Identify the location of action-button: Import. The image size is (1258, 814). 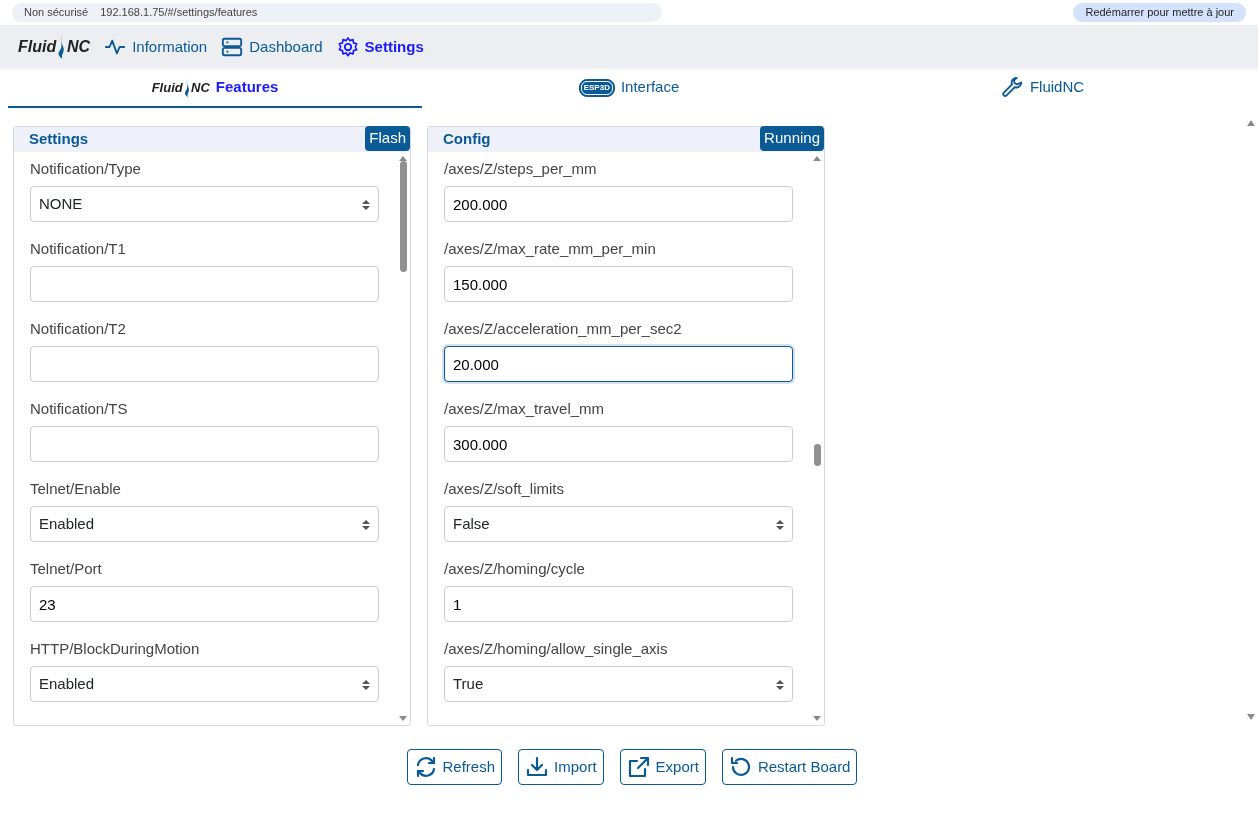
(561, 767).